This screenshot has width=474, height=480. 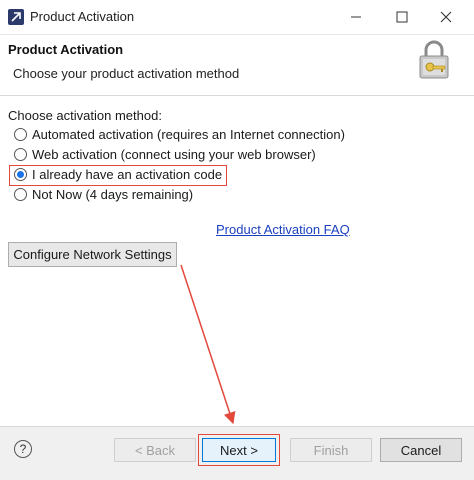 I want to click on minimize-button, so click(x=356, y=17).